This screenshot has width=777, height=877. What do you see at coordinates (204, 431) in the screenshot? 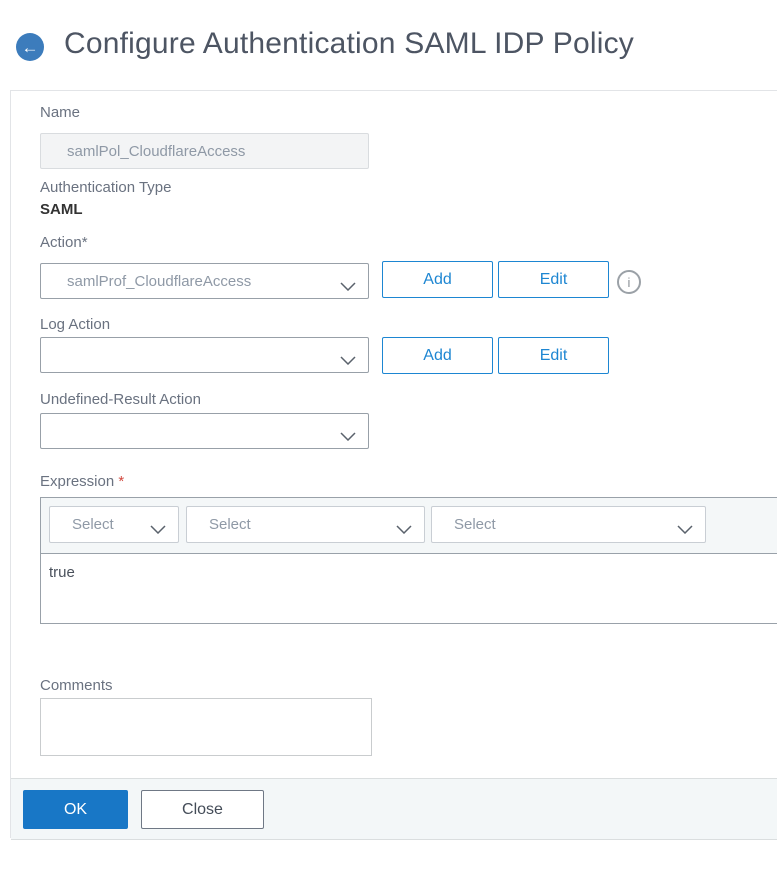
I see `undefined-result-action-select` at bounding box center [204, 431].